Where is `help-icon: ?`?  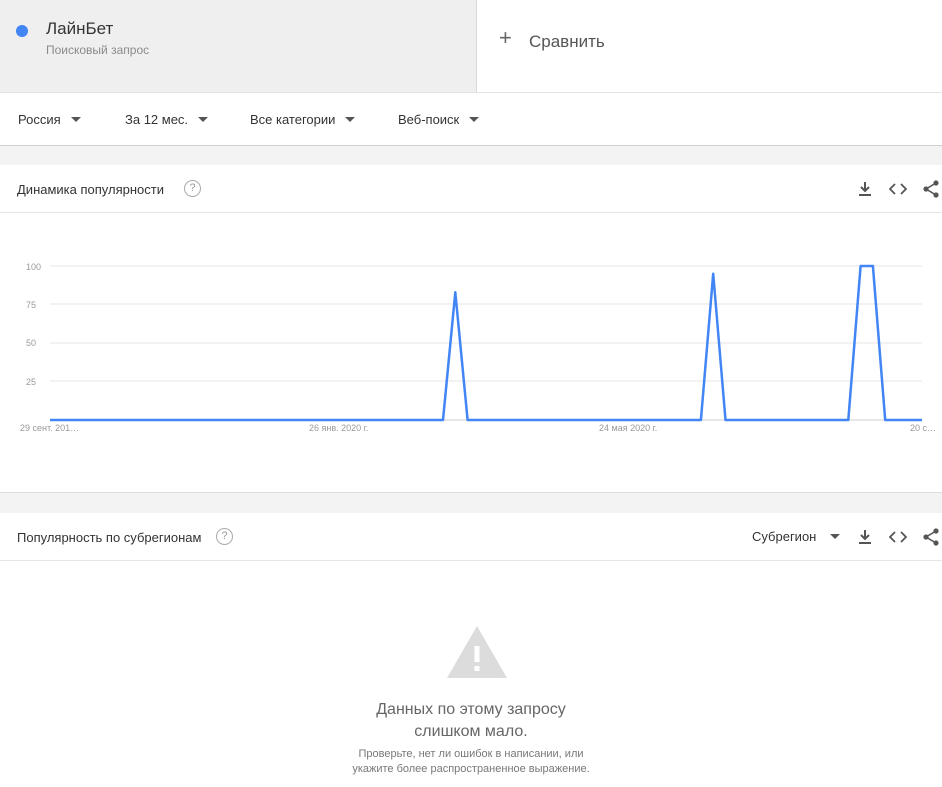
help-icon: ? is located at coordinates (224, 536).